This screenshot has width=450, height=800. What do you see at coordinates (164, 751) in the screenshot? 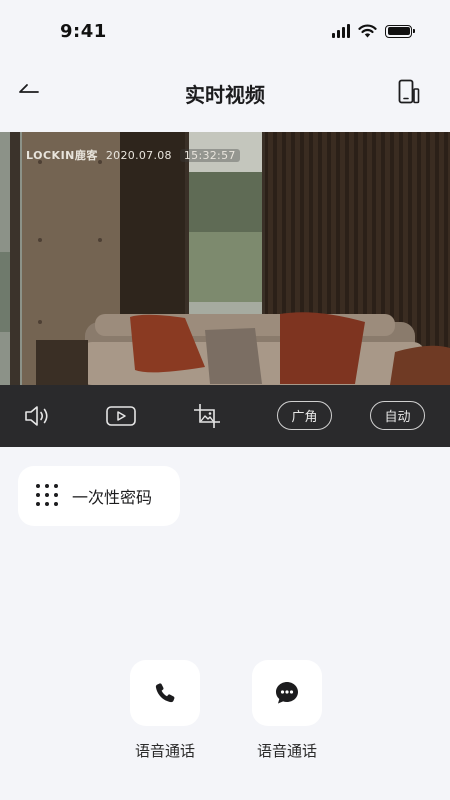
I see `voice-call-label: 语音通话` at bounding box center [164, 751].